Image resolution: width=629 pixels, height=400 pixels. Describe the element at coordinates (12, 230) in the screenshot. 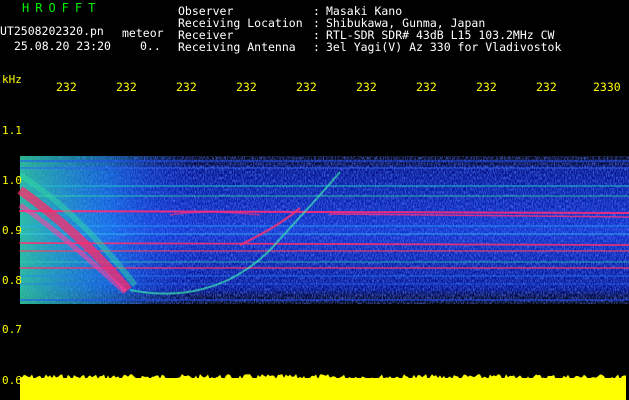

I see `y-tick: 0.9` at that location.